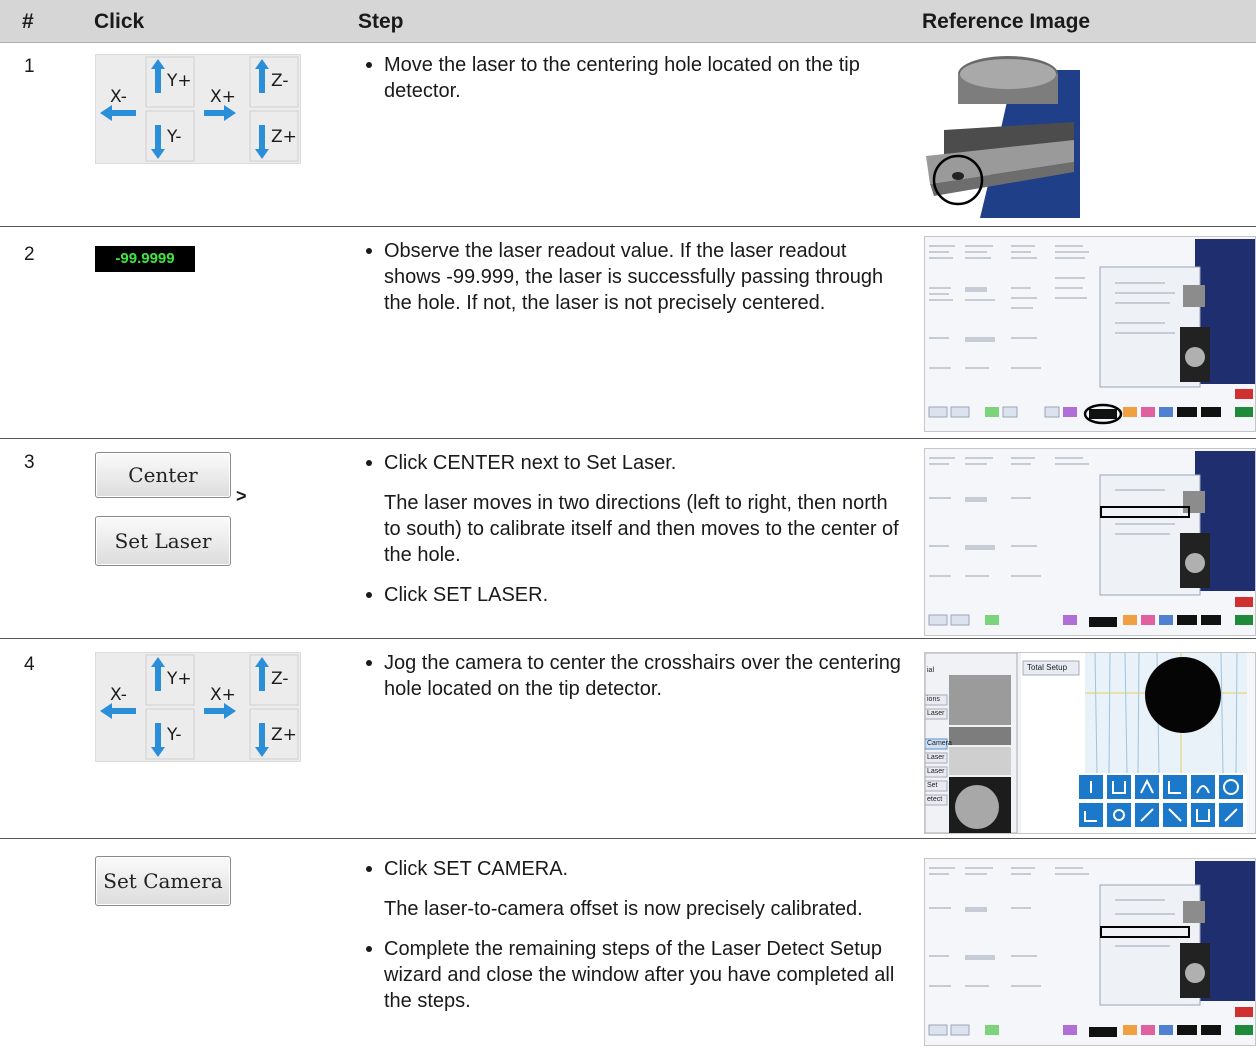  Describe the element at coordinates (381, 21) in the screenshot. I see `header-step: Step` at that location.